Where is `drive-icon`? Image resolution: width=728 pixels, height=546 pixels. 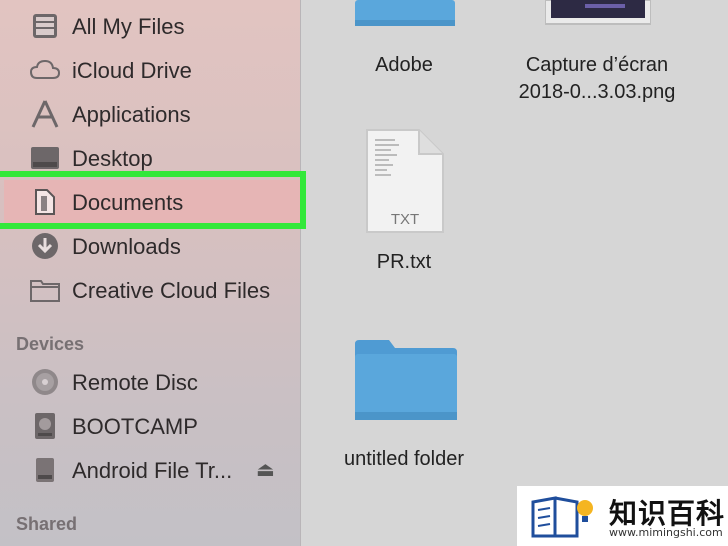
drive-icon is located at coordinates (45, 470).